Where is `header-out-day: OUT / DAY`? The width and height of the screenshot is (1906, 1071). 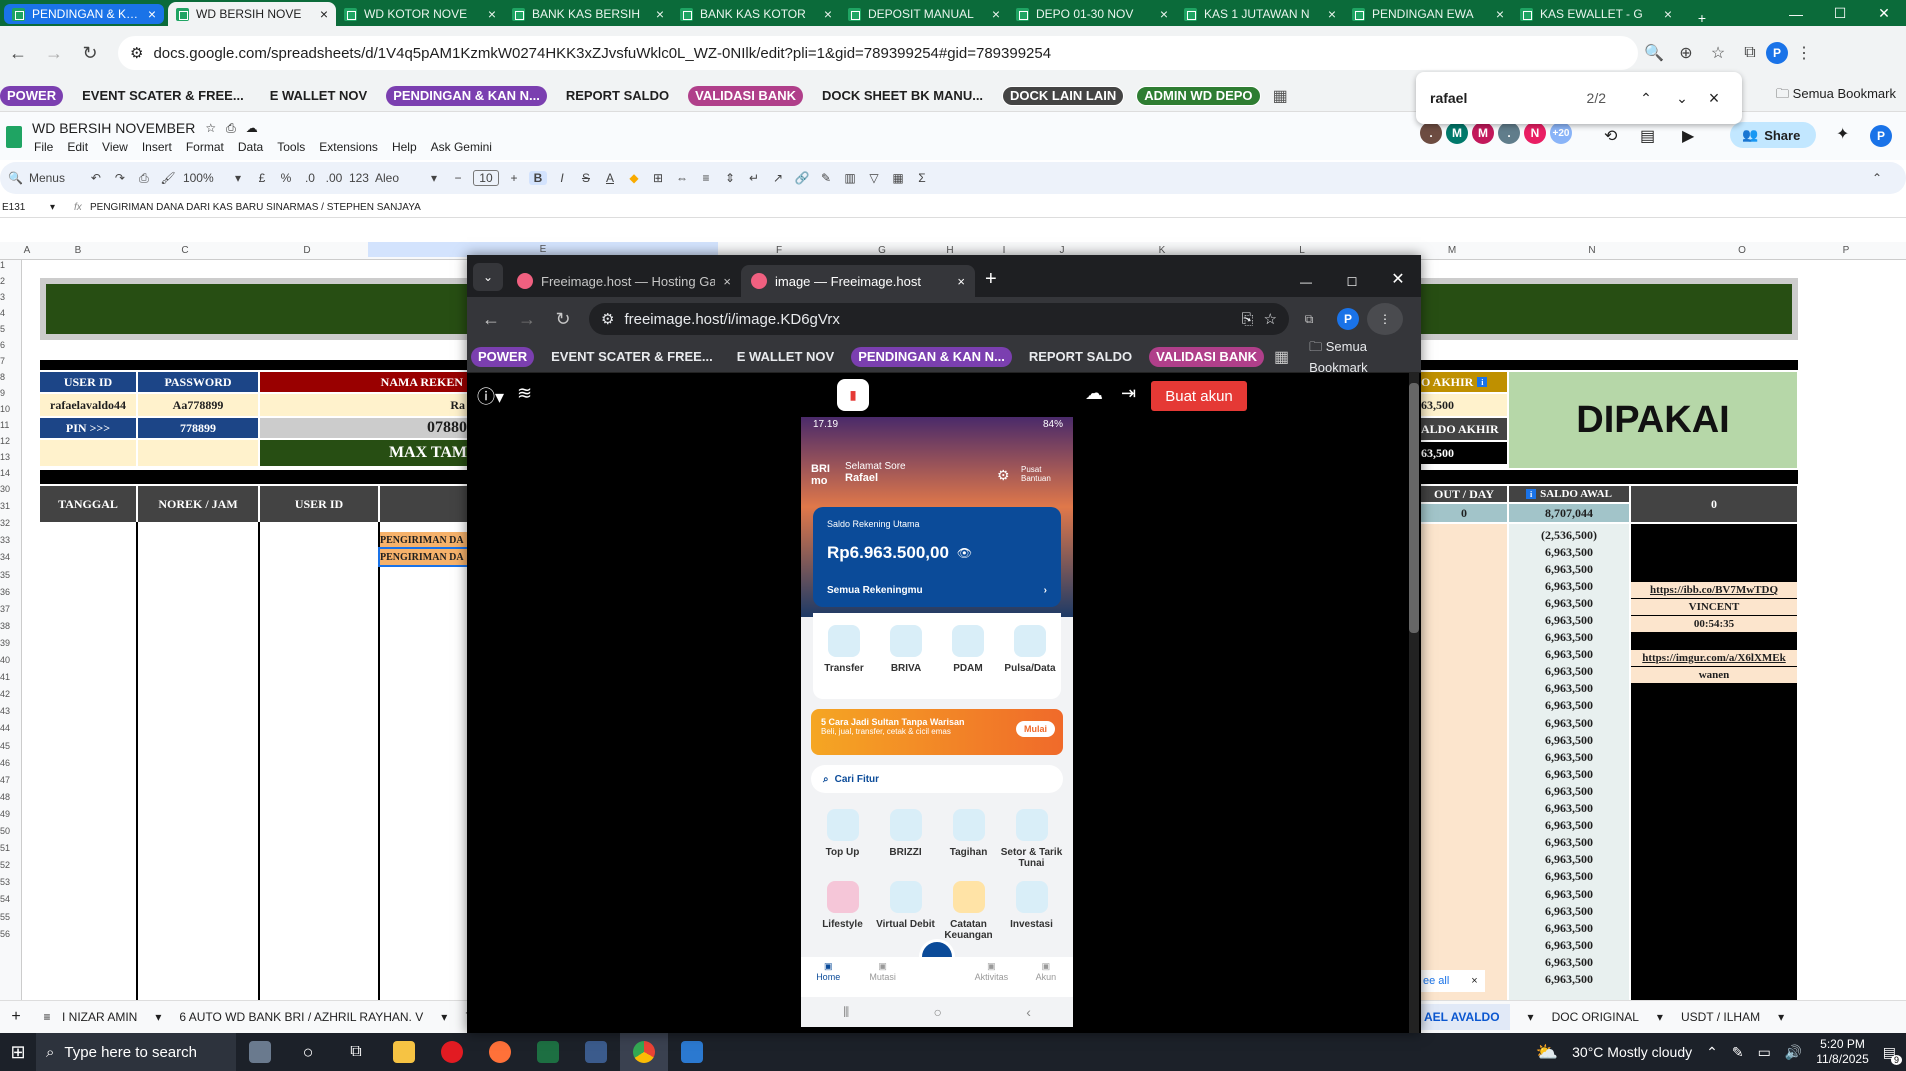 header-out-day: OUT / DAY is located at coordinates (1464, 494).